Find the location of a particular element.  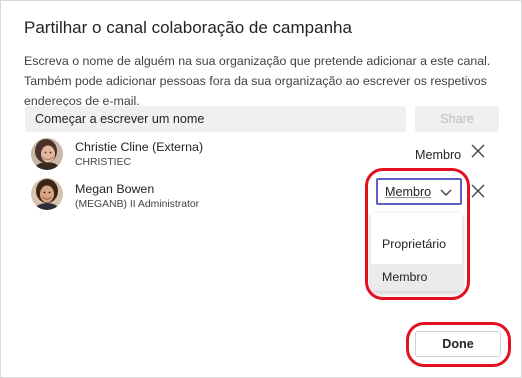

avatar-christie-image is located at coordinates (47, 154).